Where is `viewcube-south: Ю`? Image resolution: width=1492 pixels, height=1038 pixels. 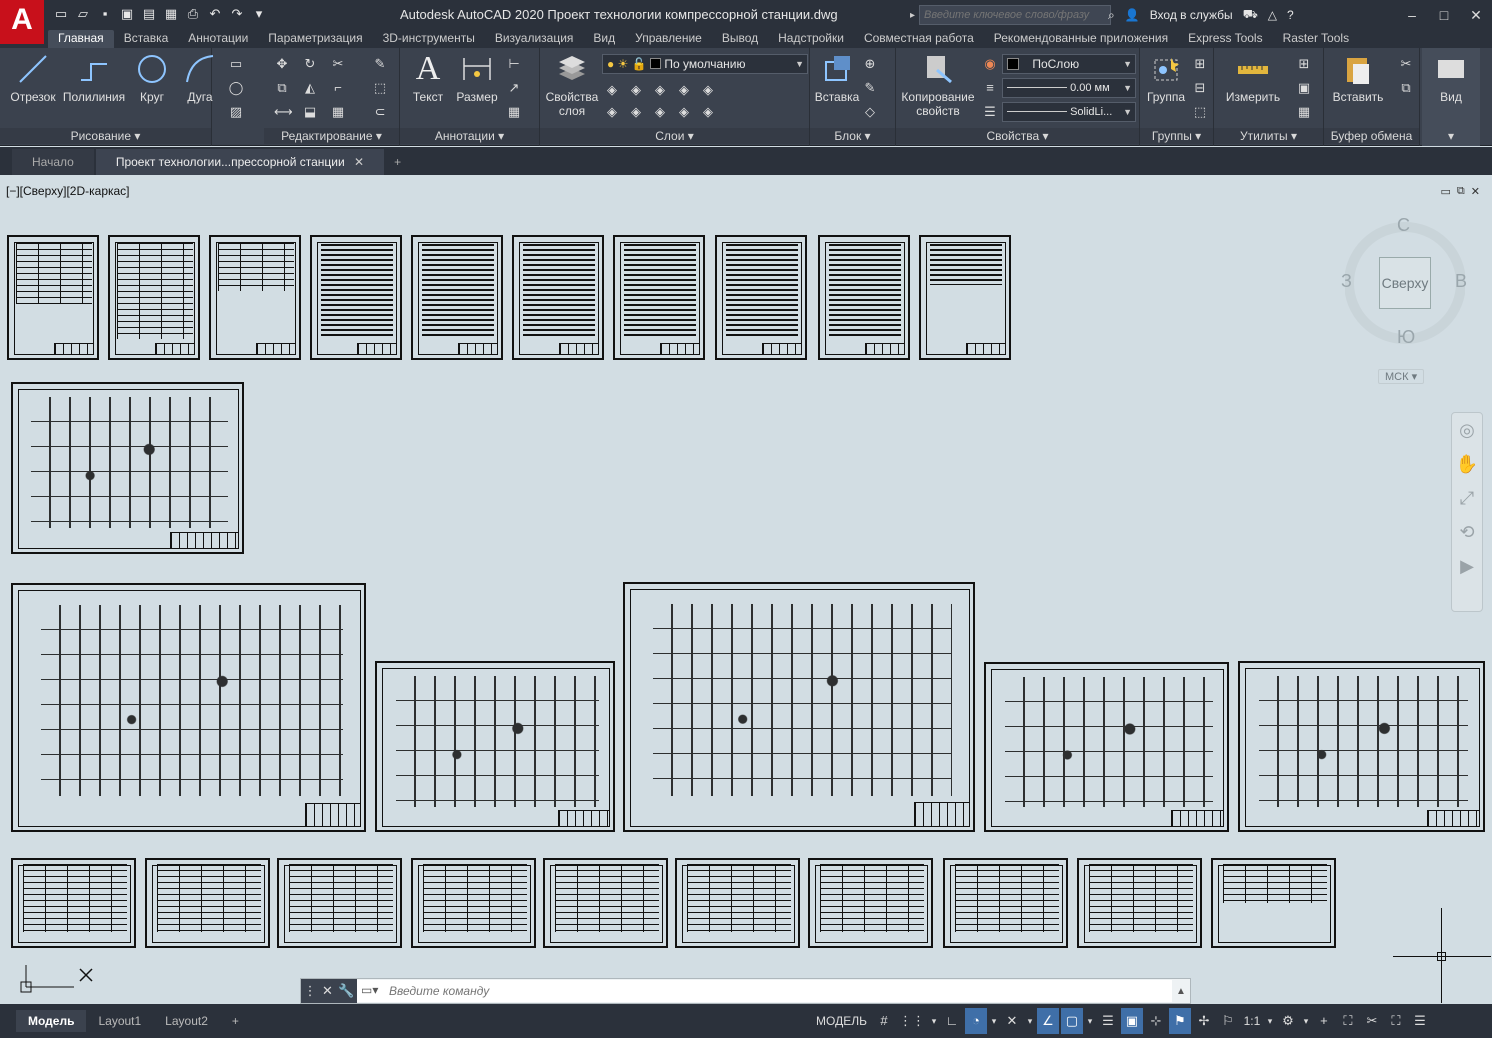 viewcube-south: Ю is located at coordinates (1406, 337).